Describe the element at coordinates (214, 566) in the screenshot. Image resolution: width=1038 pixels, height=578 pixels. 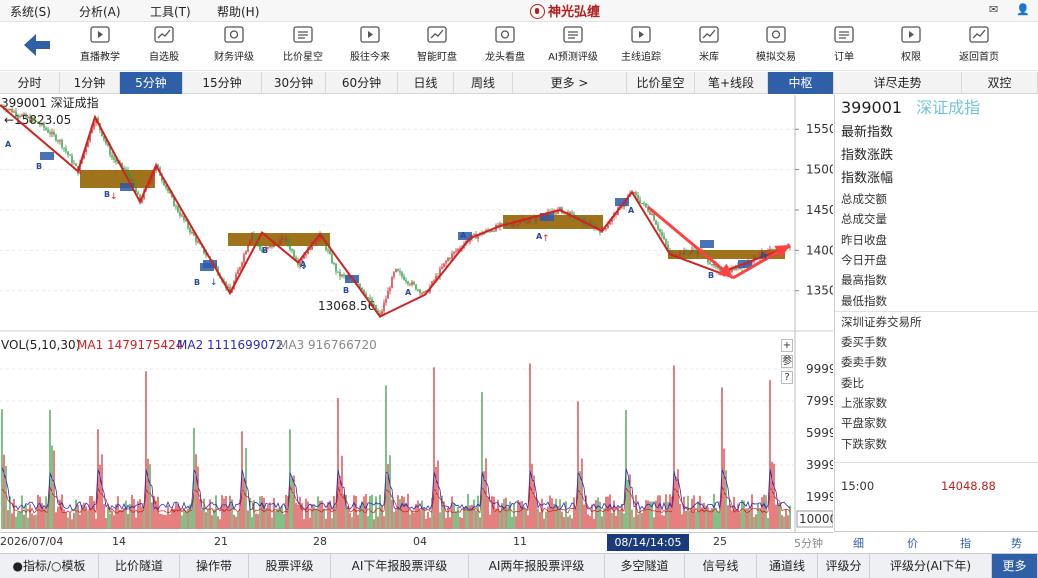
I see `operation-band-tab: 操作带` at that location.